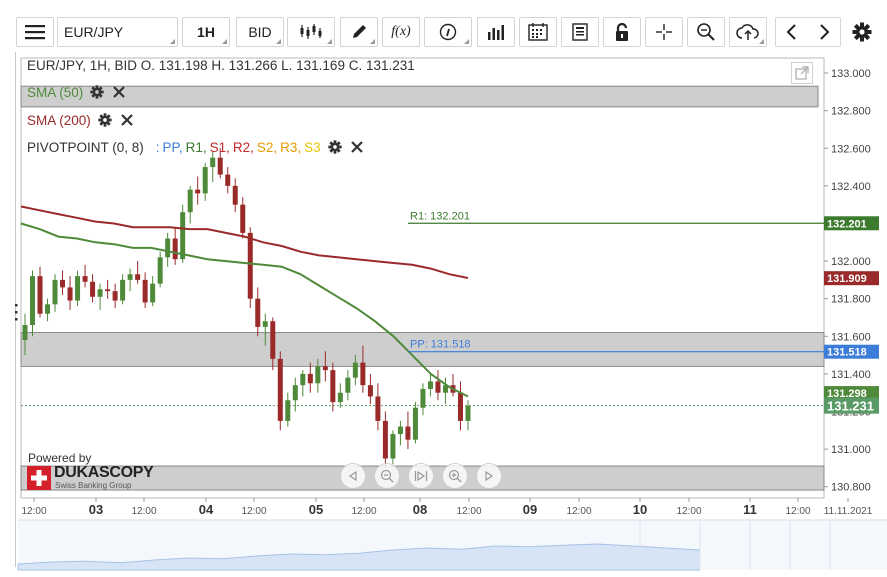  What do you see at coordinates (847, 224) in the screenshot?
I see `price-label-text: 132.201` at bounding box center [847, 224].